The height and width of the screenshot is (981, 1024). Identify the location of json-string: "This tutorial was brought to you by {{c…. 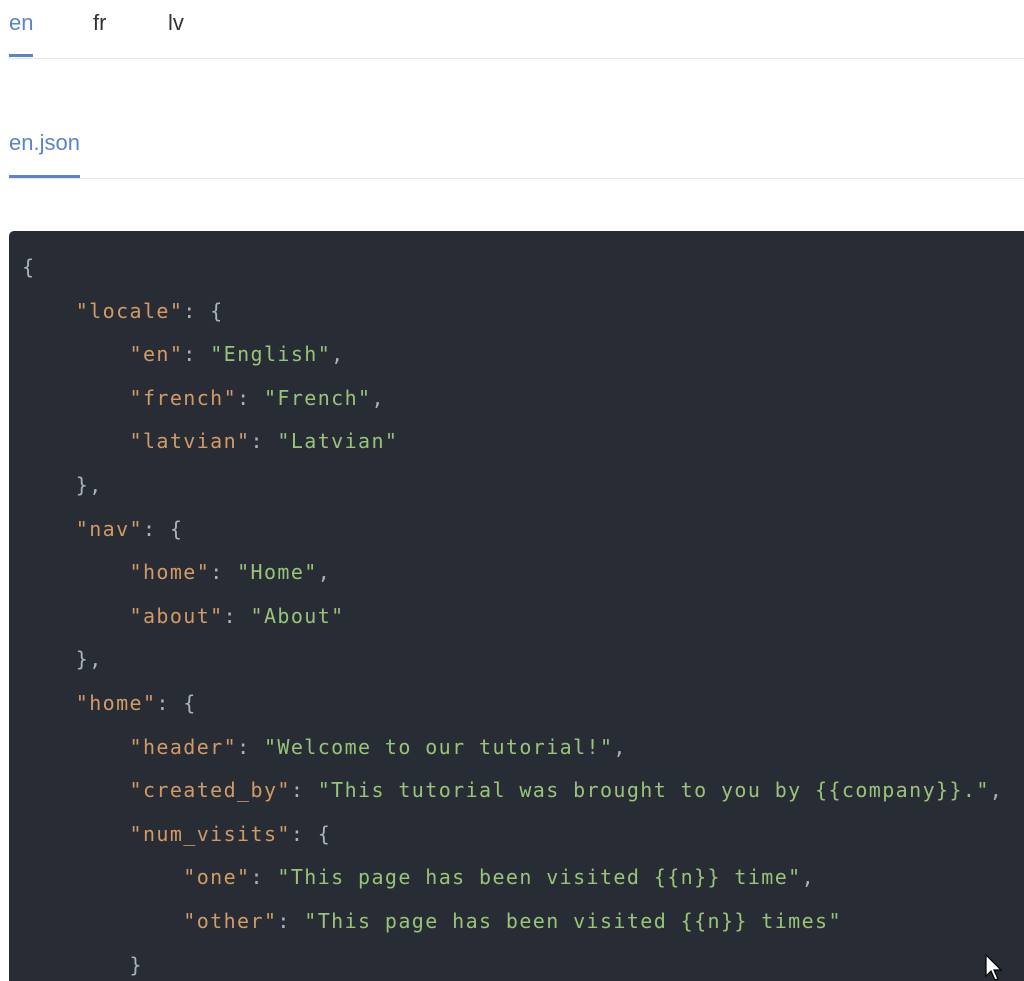
(653, 790).